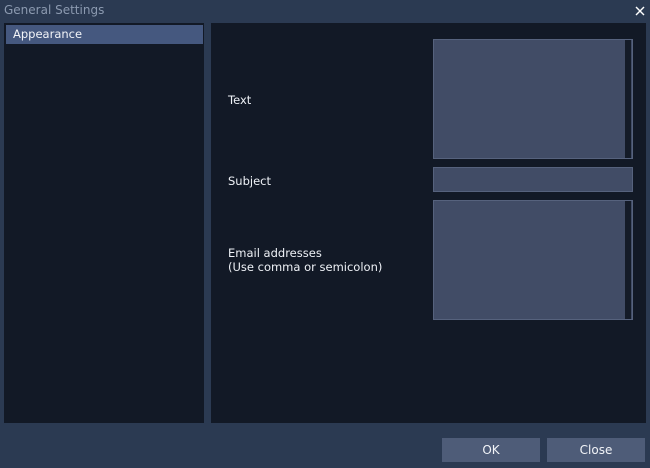  Describe the element at coordinates (628, 99) in the screenshot. I see `text-field-scrollbar` at that location.